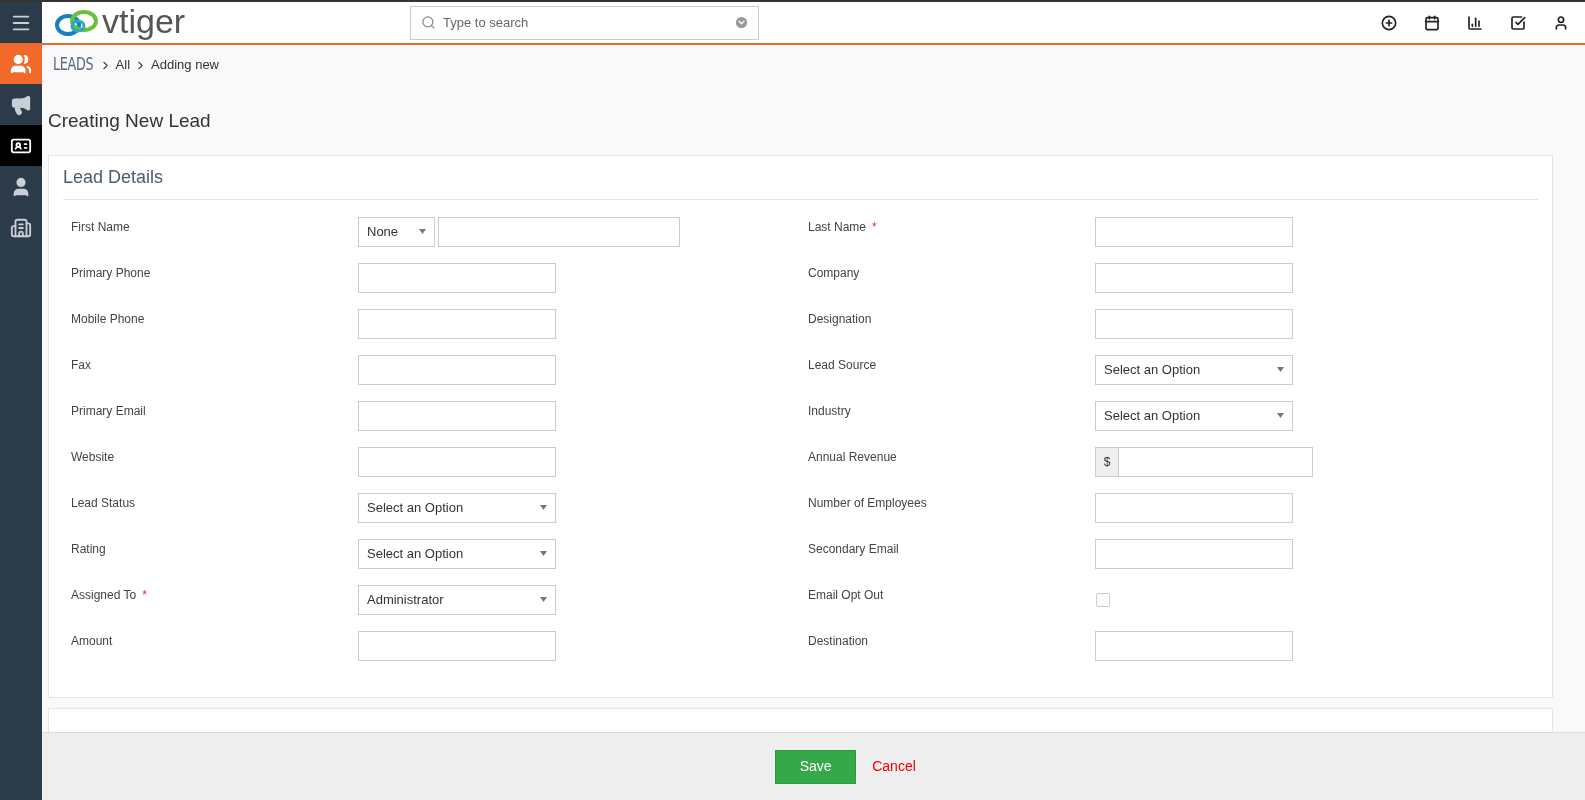  What do you see at coordinates (21, 104) in the screenshot?
I see `megaphone-icon` at bounding box center [21, 104].